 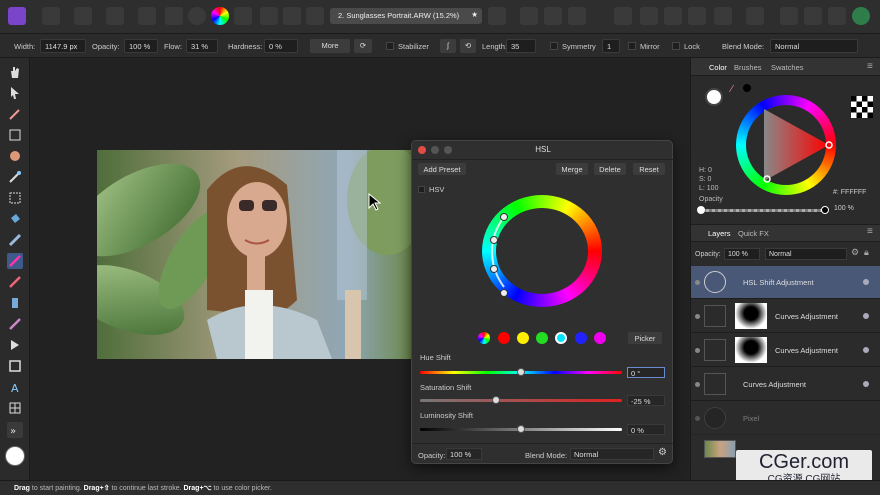 What do you see at coordinates (825, 210) in the screenshot?
I see `opacity-slider-knob-right` at bounding box center [825, 210].